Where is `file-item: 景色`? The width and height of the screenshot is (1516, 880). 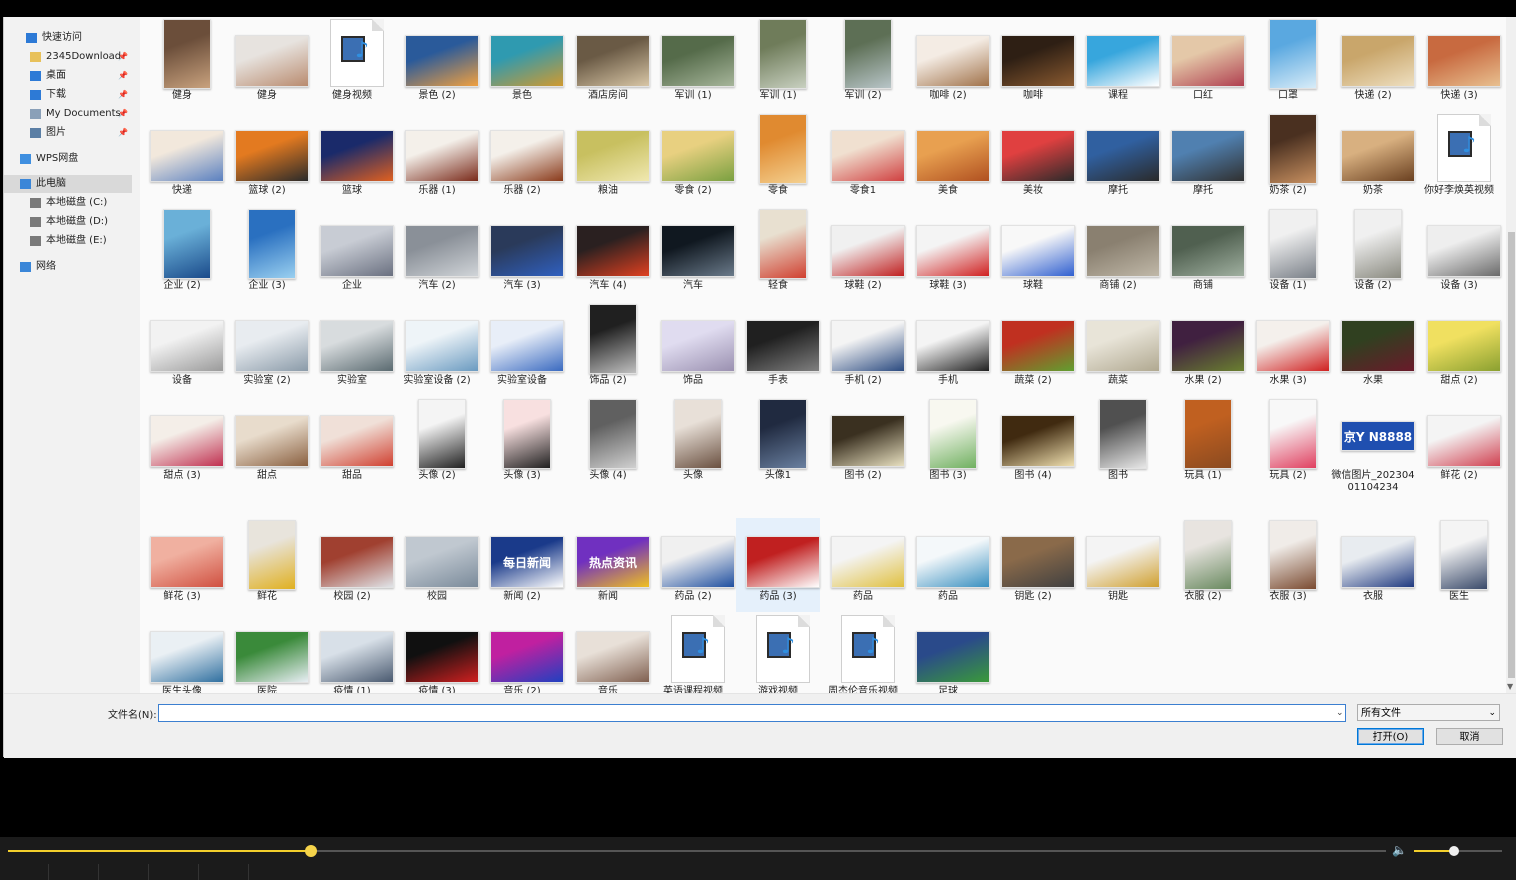 file-item: 景色 is located at coordinates (522, 64).